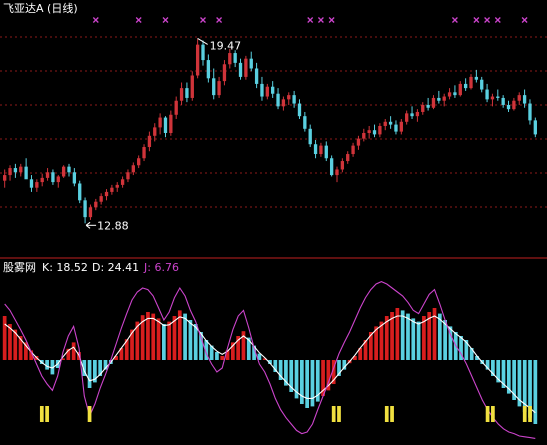 This screenshot has height=445, width=547. I want to click on high-price-label: 19.47, so click(226, 45).